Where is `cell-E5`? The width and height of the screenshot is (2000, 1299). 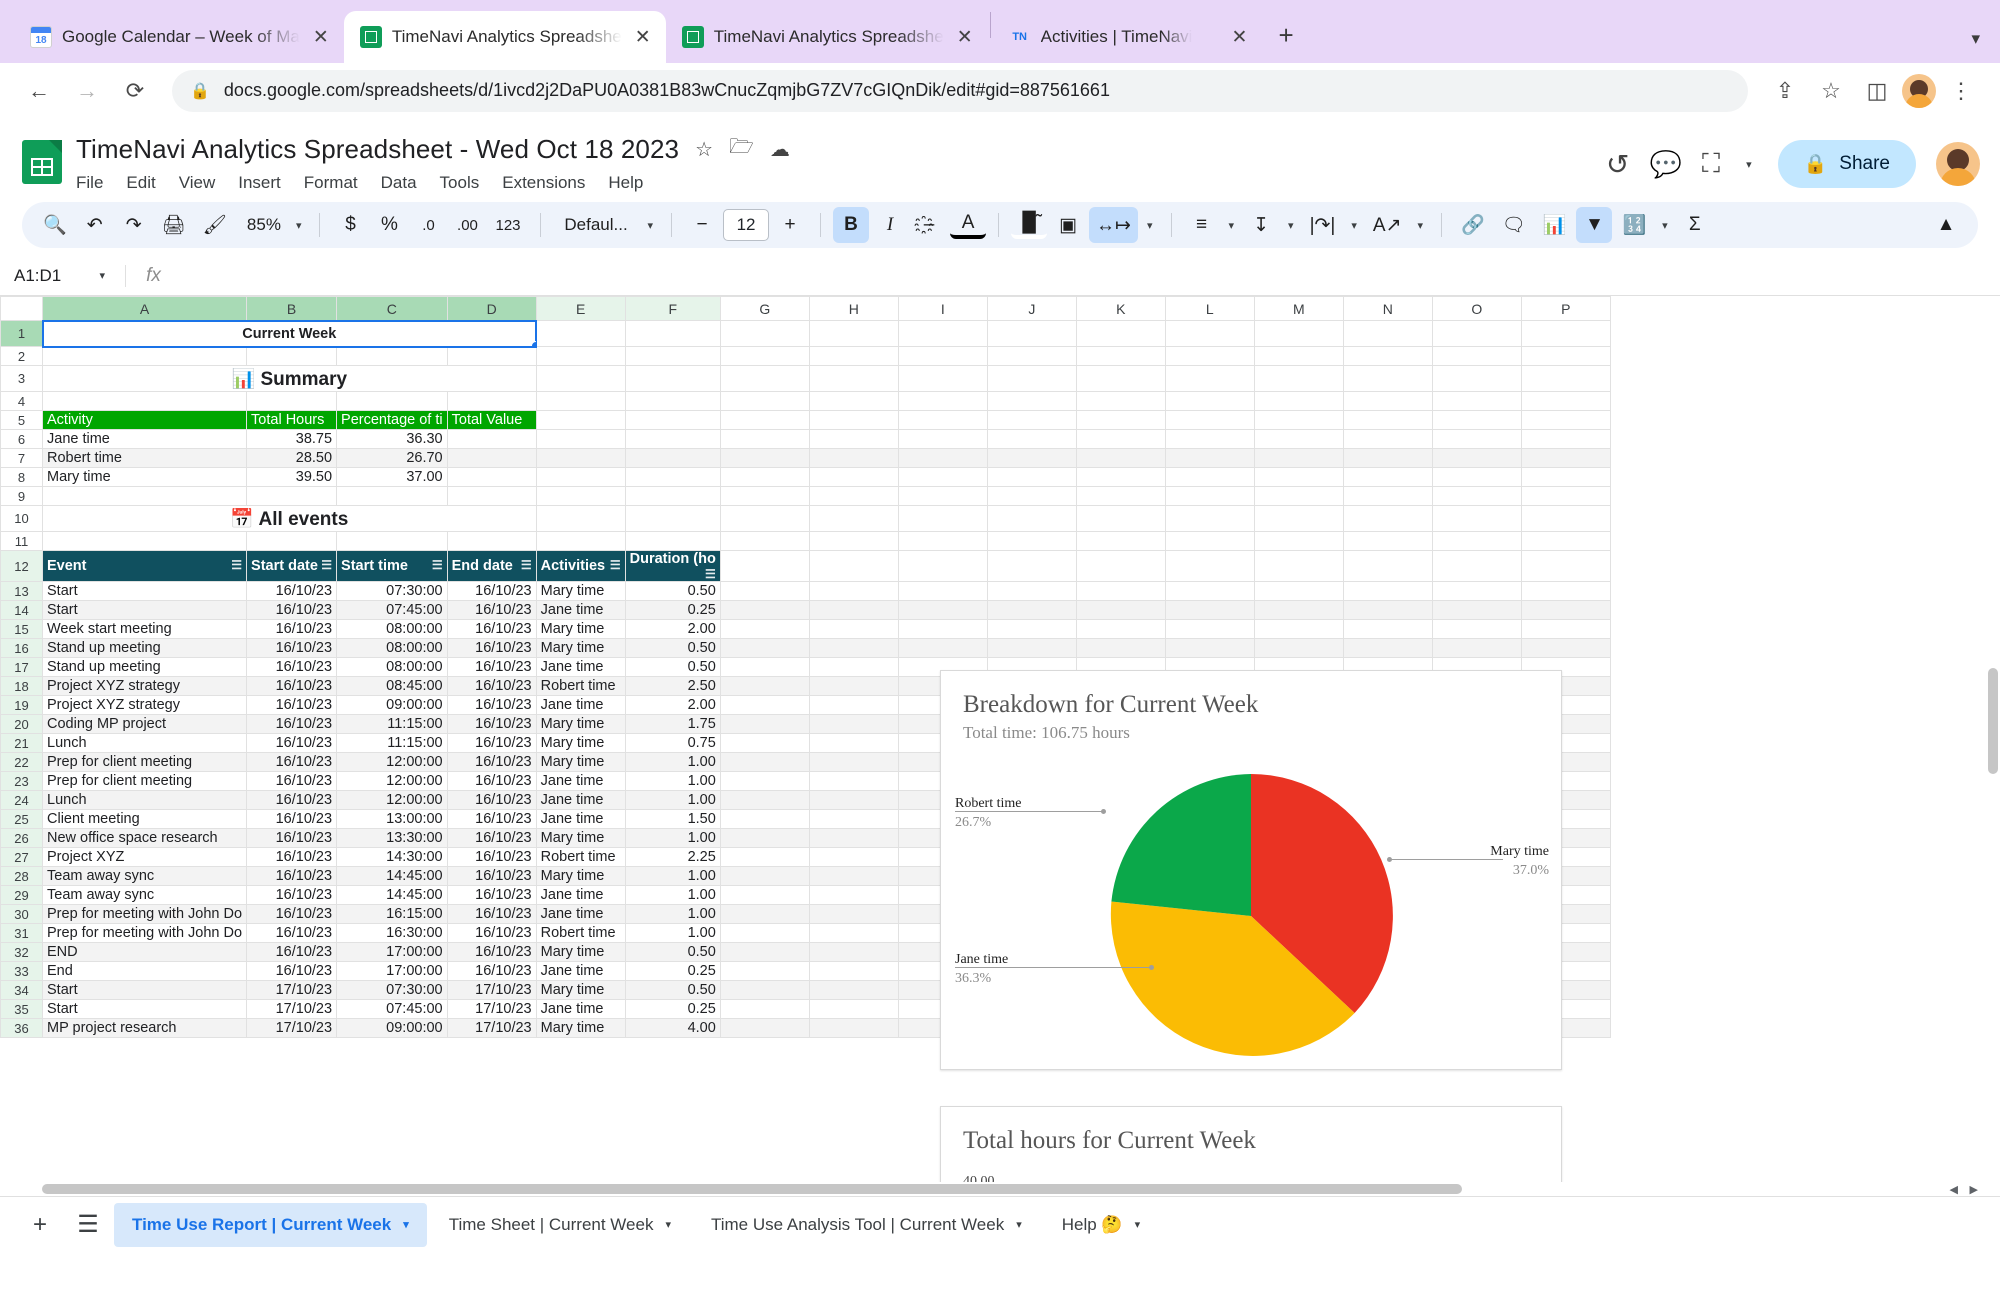
cell-E5 is located at coordinates (580, 420).